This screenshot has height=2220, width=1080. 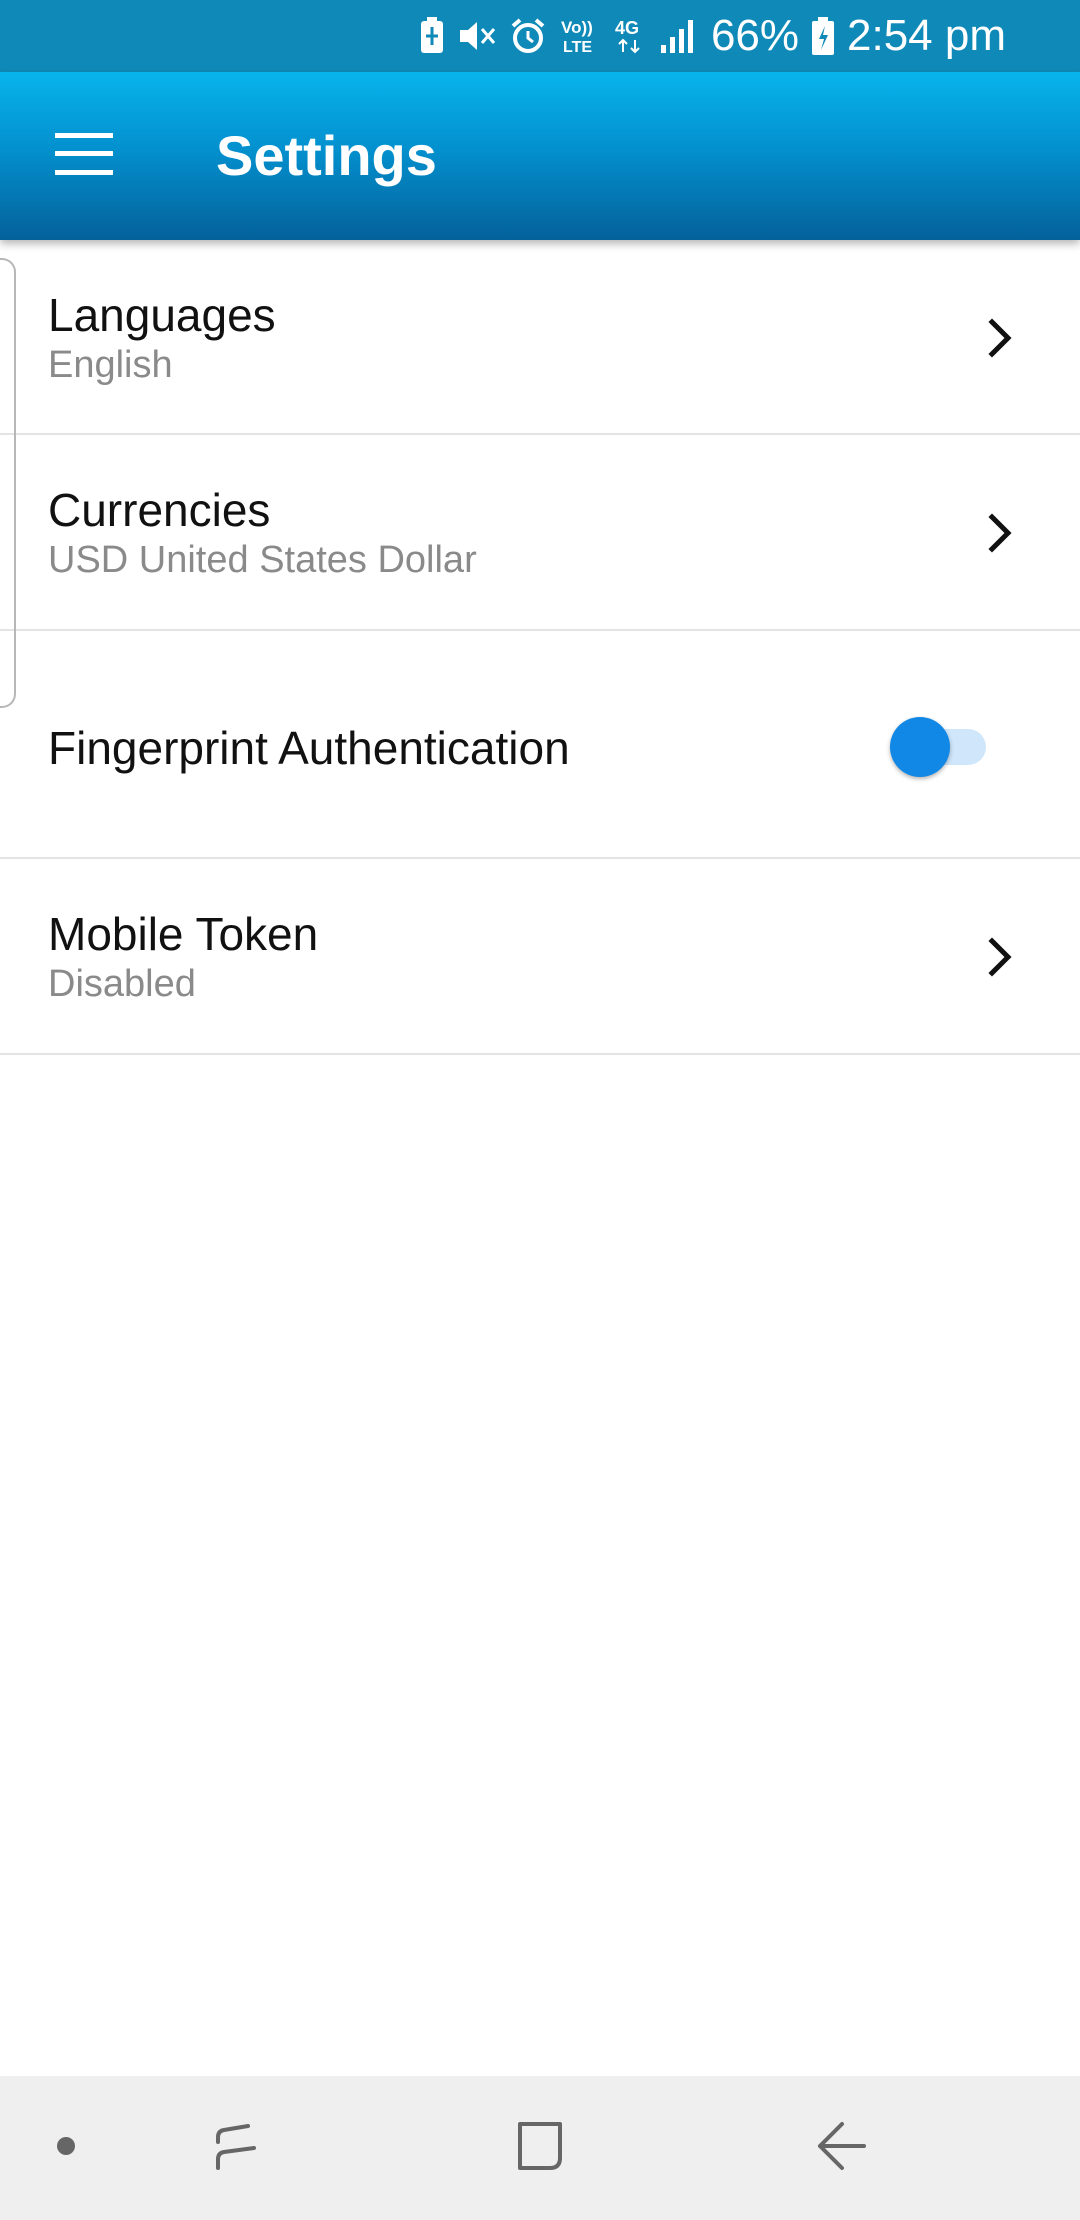 I want to click on status-icons: Vo)) LTE 4G 66% 2:54 pm, so click(x=712, y=36).